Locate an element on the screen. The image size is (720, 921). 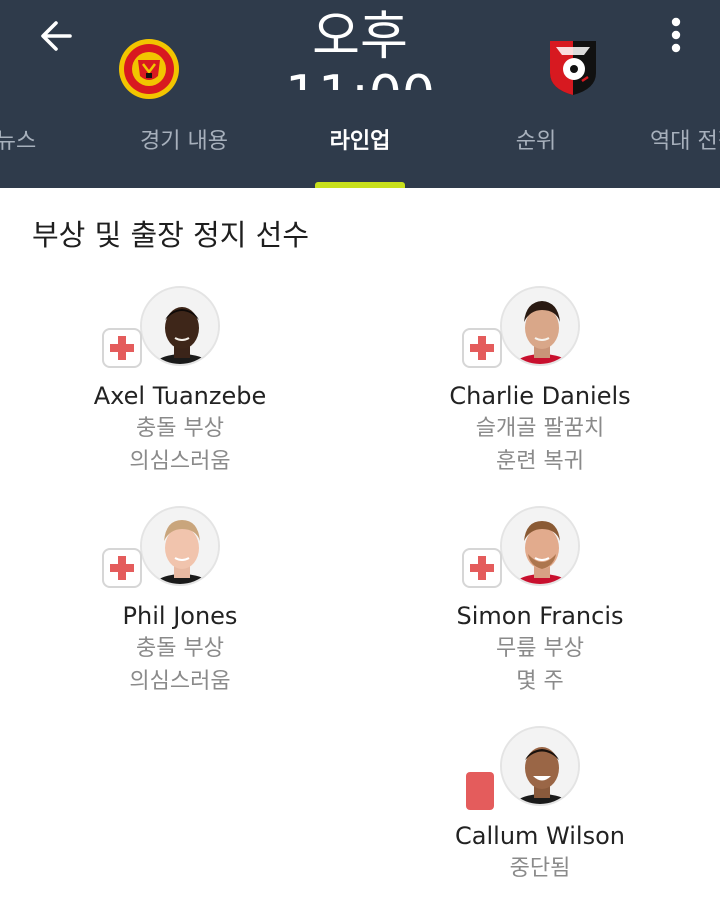
match-time-period: 오후 is located at coordinates (360, 37).